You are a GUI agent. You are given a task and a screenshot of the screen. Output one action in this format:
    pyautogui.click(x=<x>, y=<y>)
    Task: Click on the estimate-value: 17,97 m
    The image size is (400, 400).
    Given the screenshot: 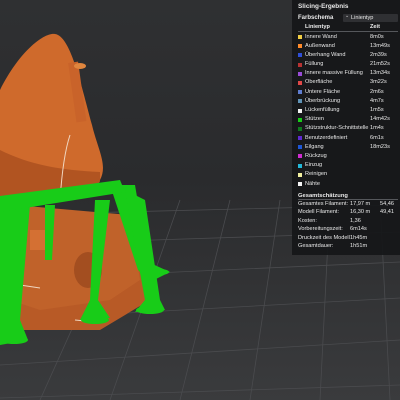 What is the action you would take?
    pyautogui.click(x=360, y=203)
    